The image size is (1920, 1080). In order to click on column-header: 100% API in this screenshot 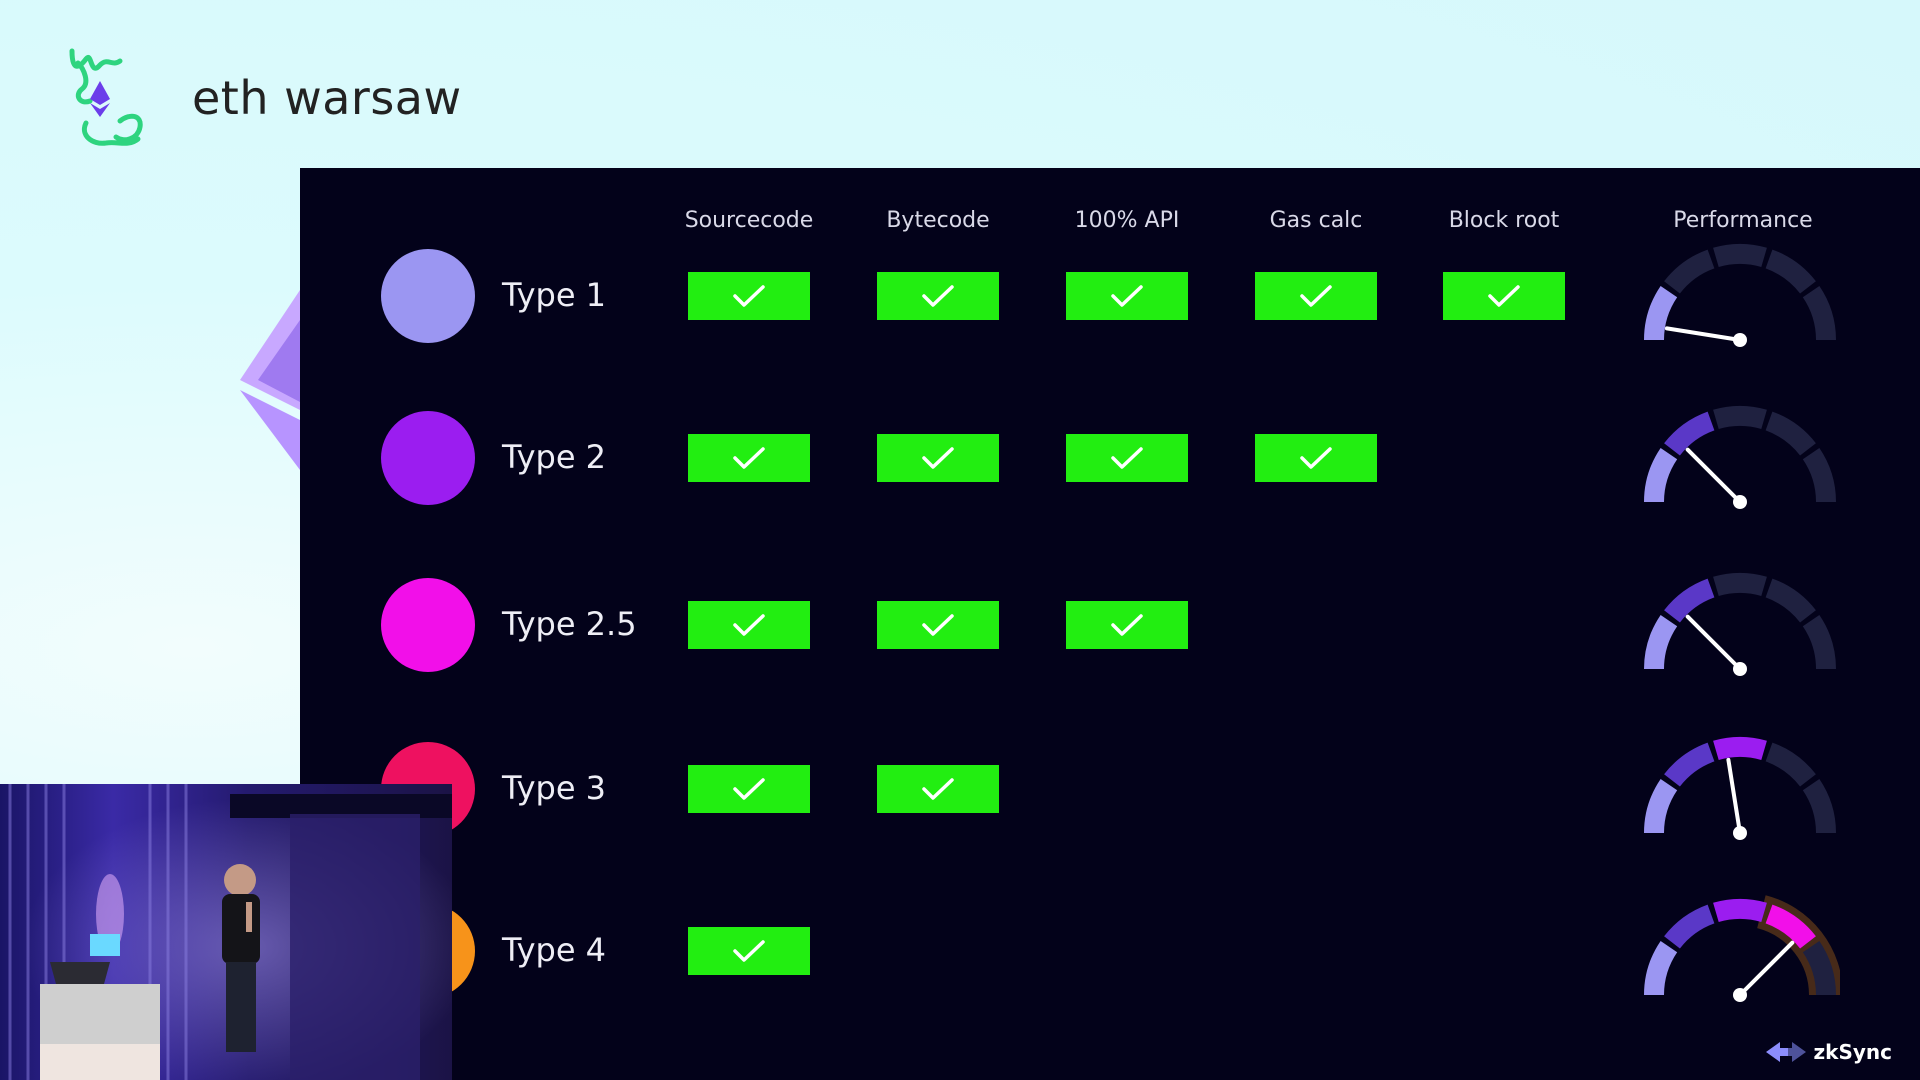, I will do `click(1127, 220)`.